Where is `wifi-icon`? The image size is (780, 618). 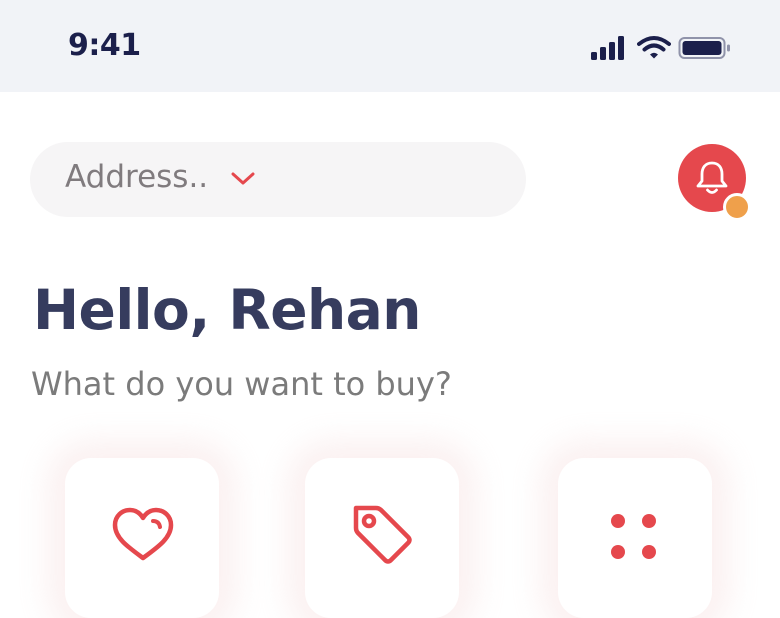
wifi-icon is located at coordinates (654, 47).